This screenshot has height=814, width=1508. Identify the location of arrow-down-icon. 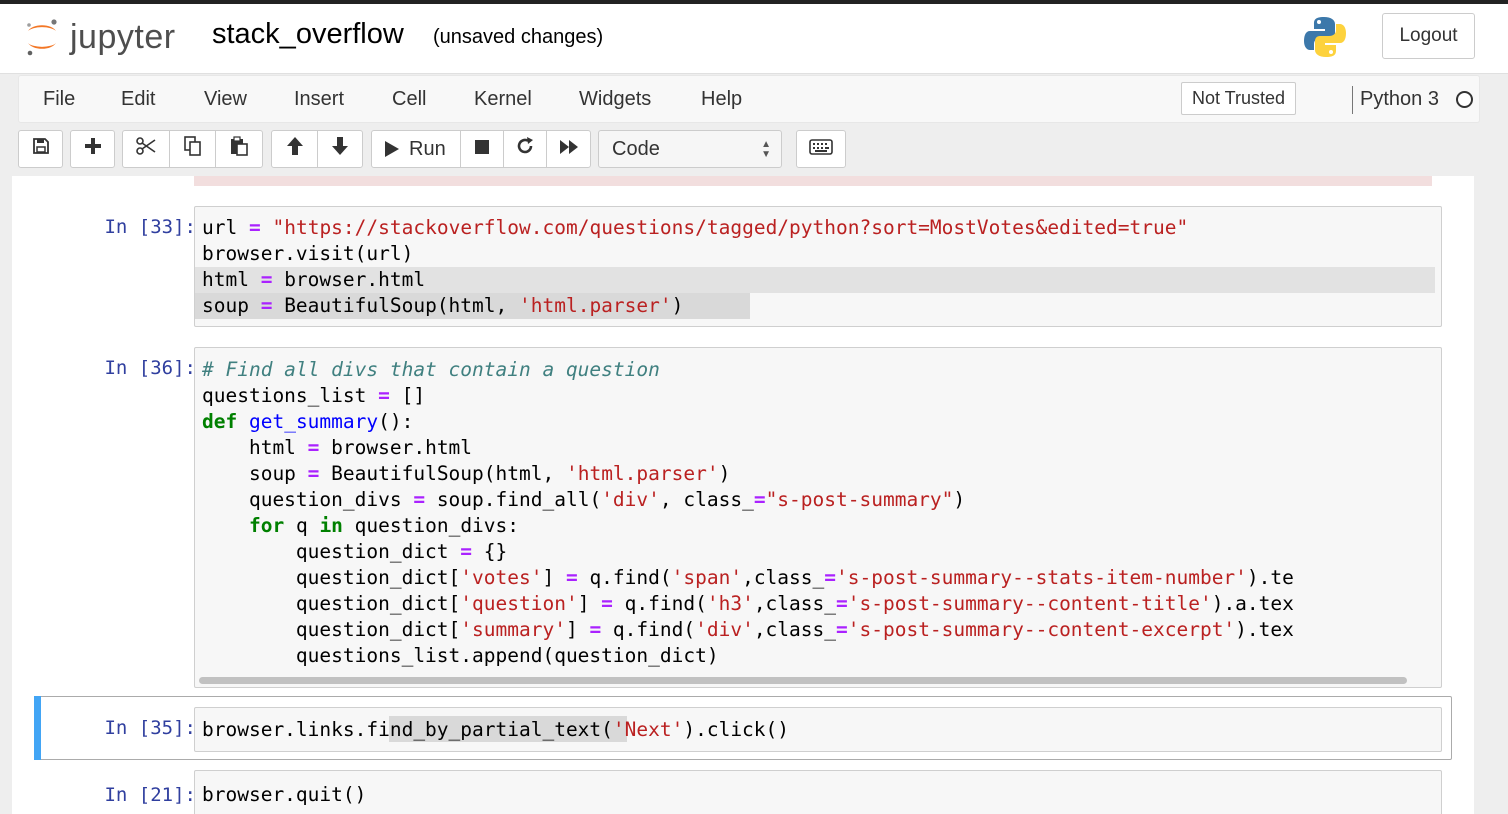
(340, 149).